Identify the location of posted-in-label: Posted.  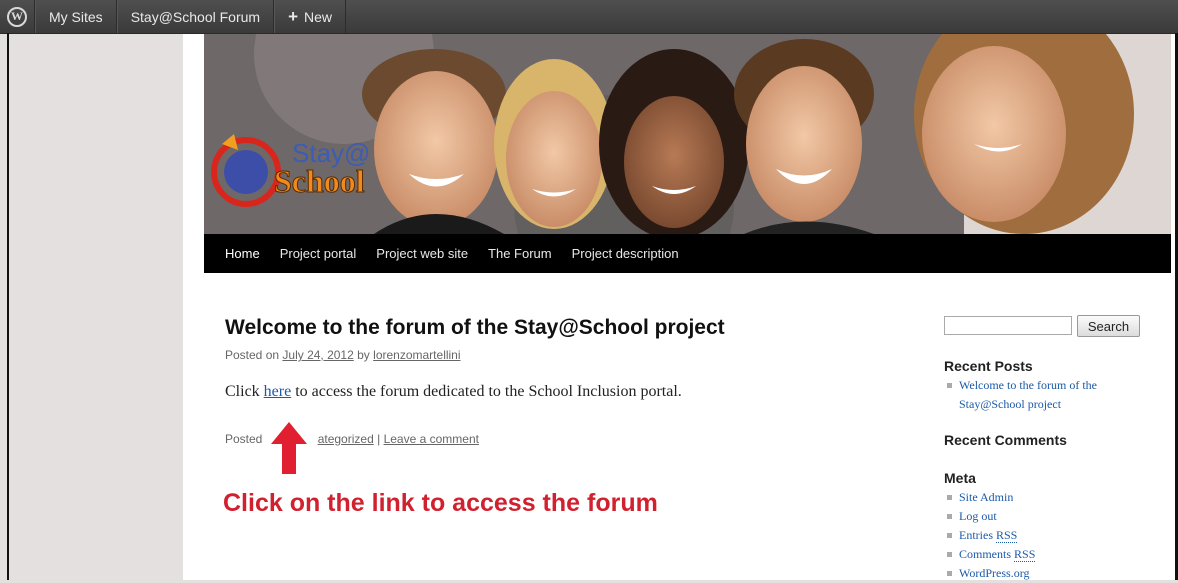
(244, 439).